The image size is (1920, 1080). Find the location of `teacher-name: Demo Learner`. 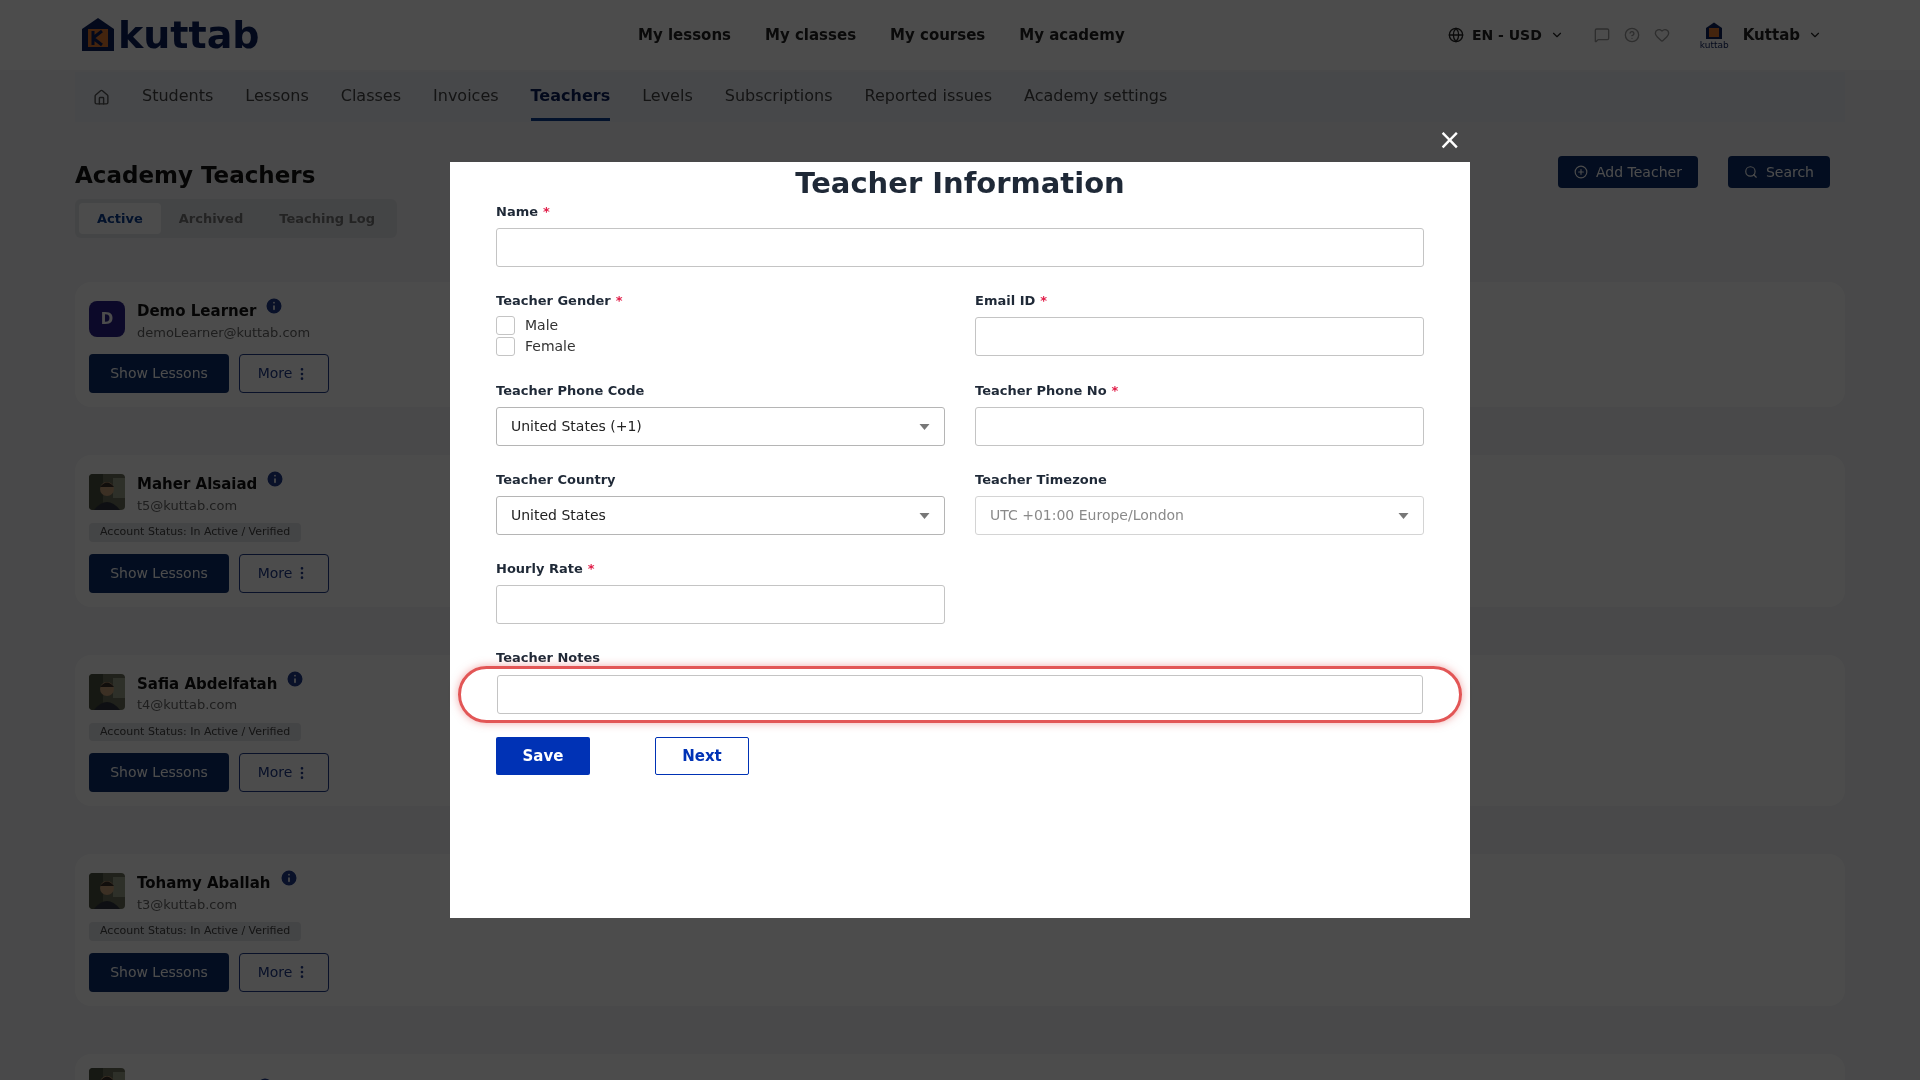

teacher-name: Demo Learner is located at coordinates (197, 311).